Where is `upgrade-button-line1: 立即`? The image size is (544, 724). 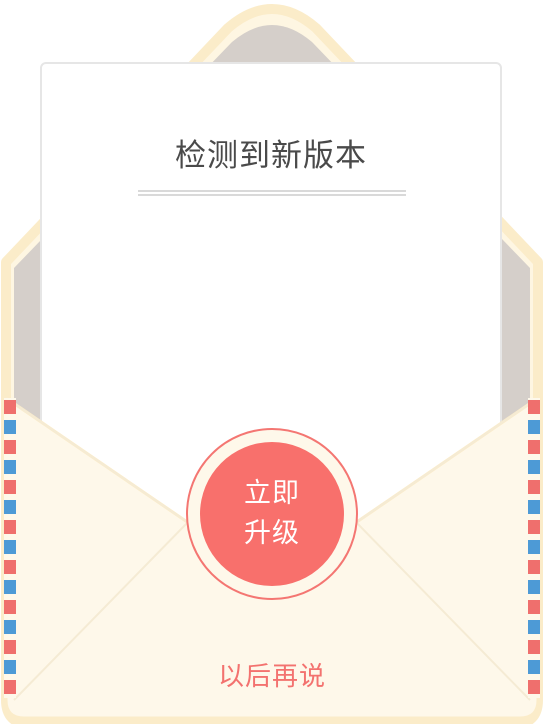
upgrade-button-line1: 立即 is located at coordinates (272, 493).